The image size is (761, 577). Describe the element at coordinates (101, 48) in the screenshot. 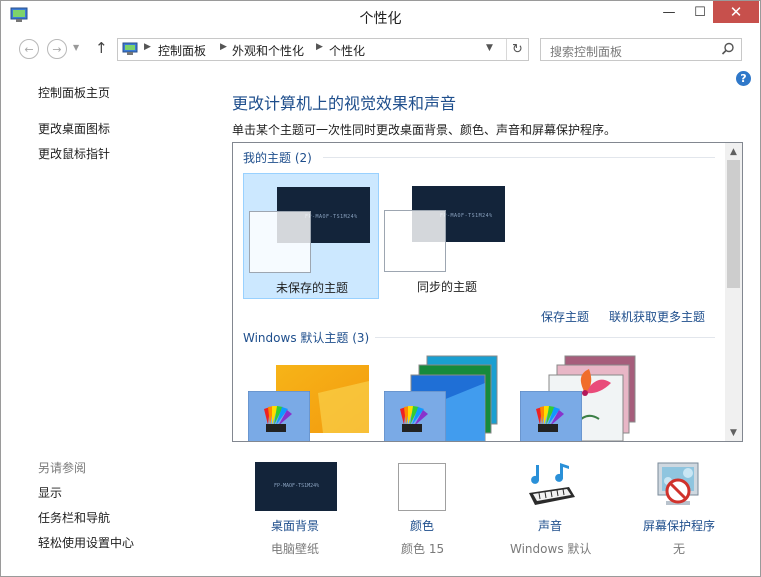

I see `up-button: ↑` at that location.